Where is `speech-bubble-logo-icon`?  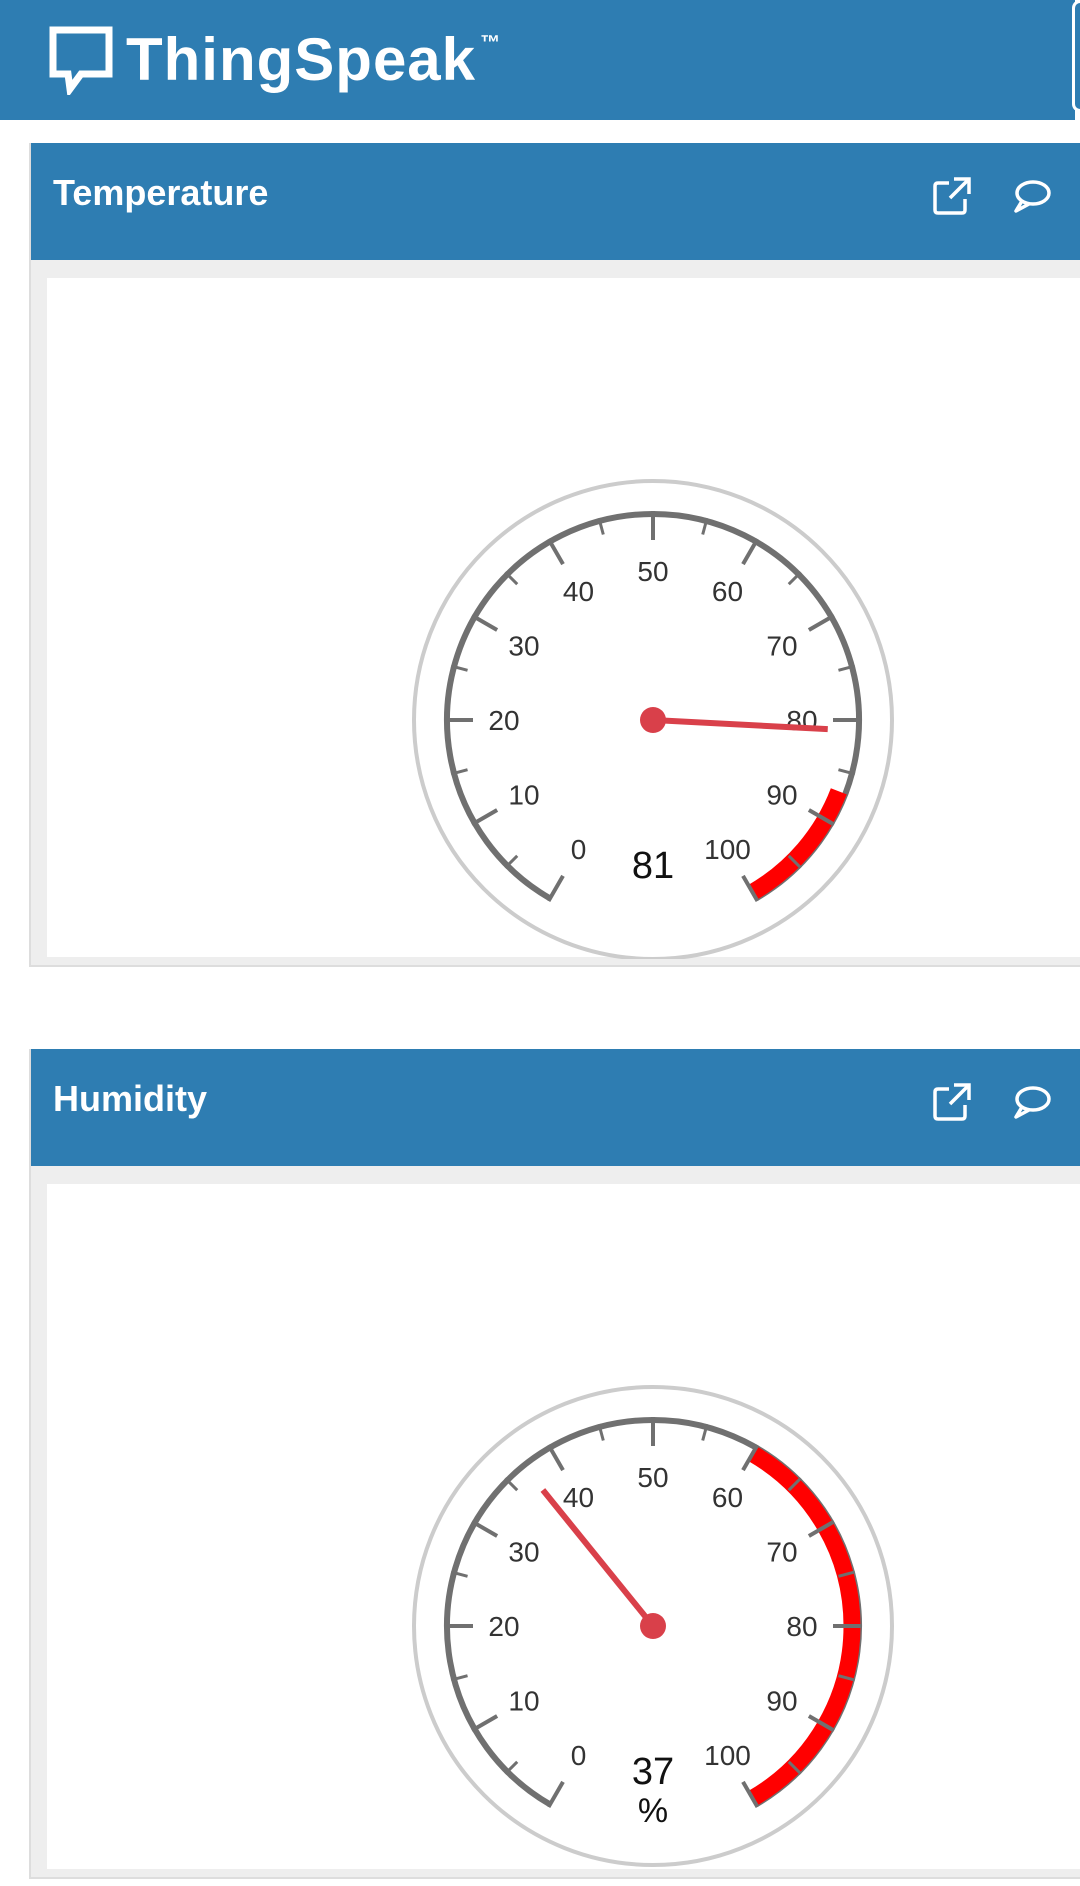
speech-bubble-logo-icon is located at coordinates (81, 60).